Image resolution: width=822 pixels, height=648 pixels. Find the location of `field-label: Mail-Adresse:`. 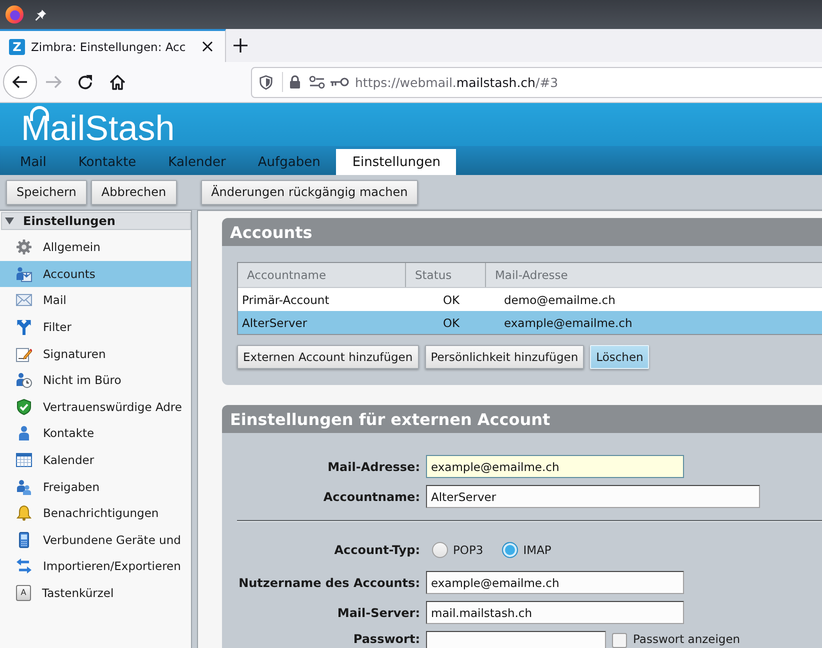

field-label: Mail-Adresse: is located at coordinates (373, 467).